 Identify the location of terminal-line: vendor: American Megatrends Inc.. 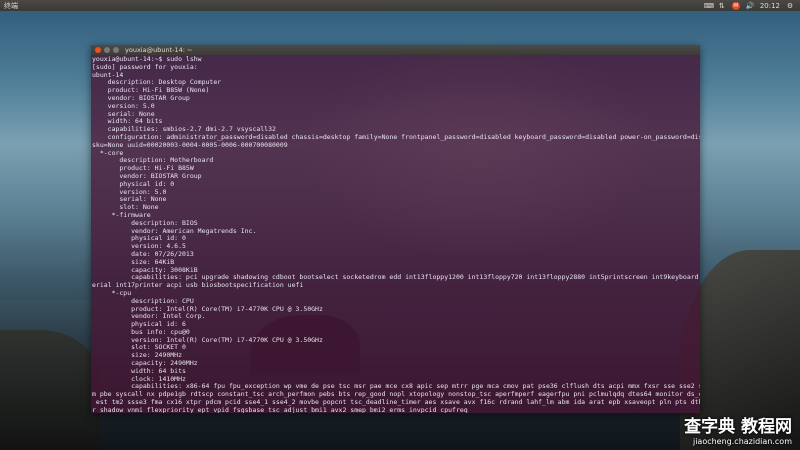
(174, 231).